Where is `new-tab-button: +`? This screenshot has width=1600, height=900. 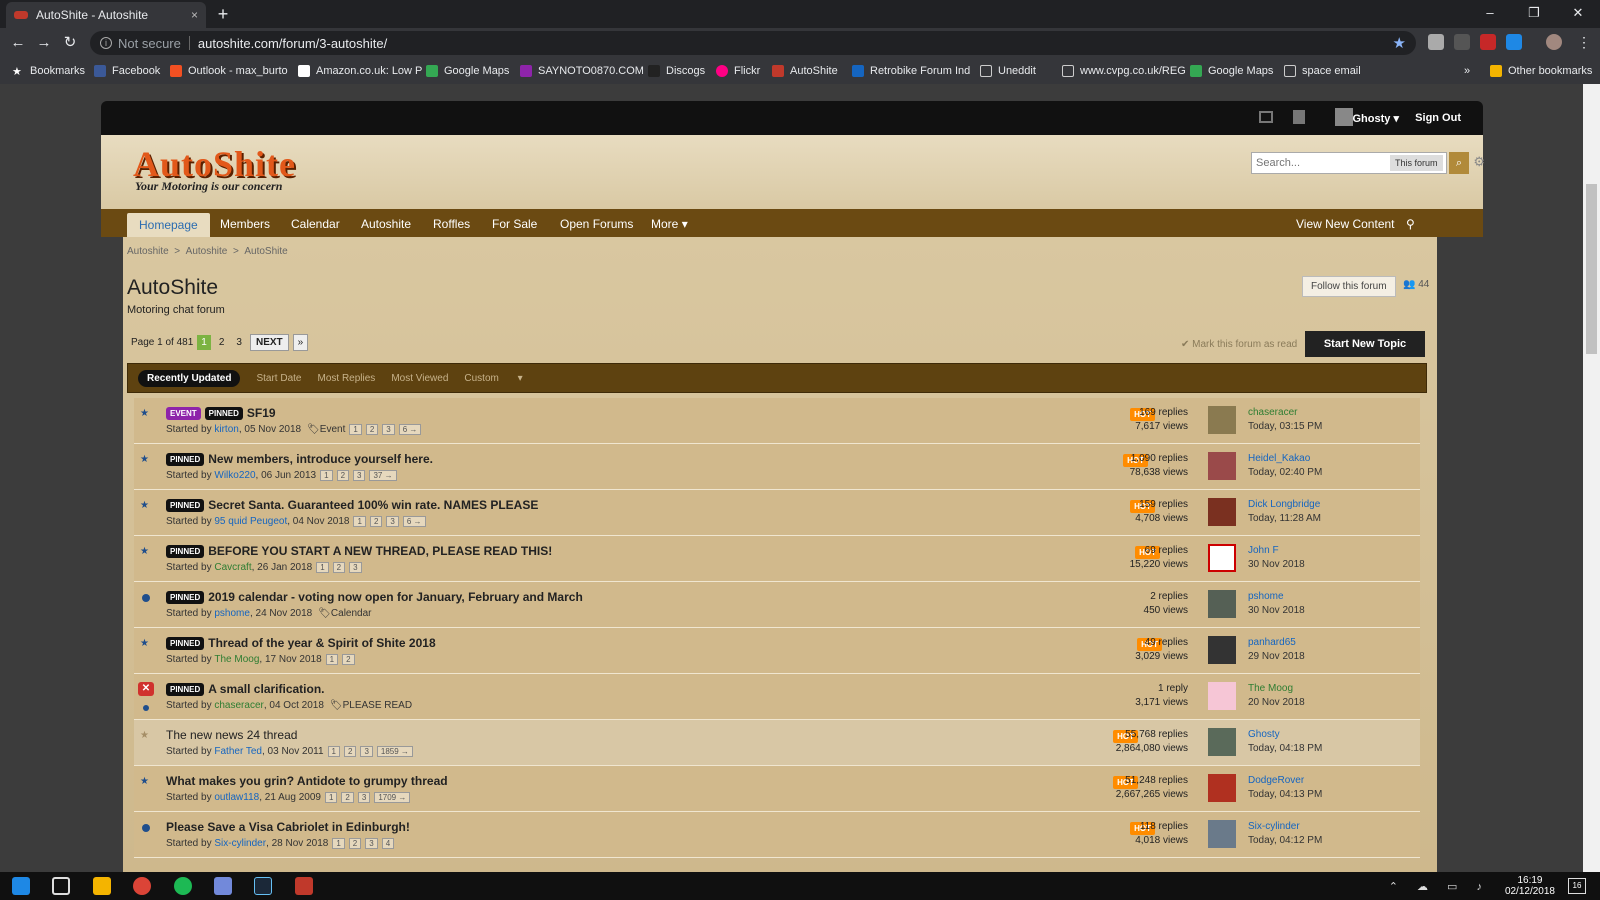
new-tab-button: + is located at coordinates (223, 14).